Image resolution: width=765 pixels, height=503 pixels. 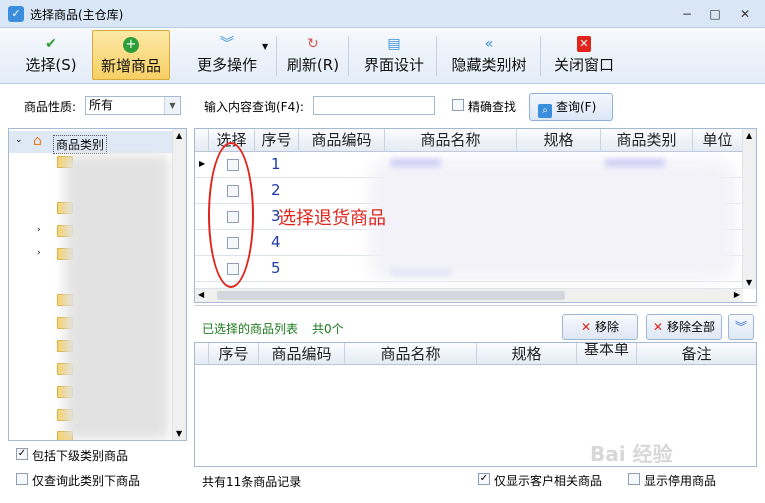 I want to click on exact-search-label: 精确查找, so click(x=492, y=107).